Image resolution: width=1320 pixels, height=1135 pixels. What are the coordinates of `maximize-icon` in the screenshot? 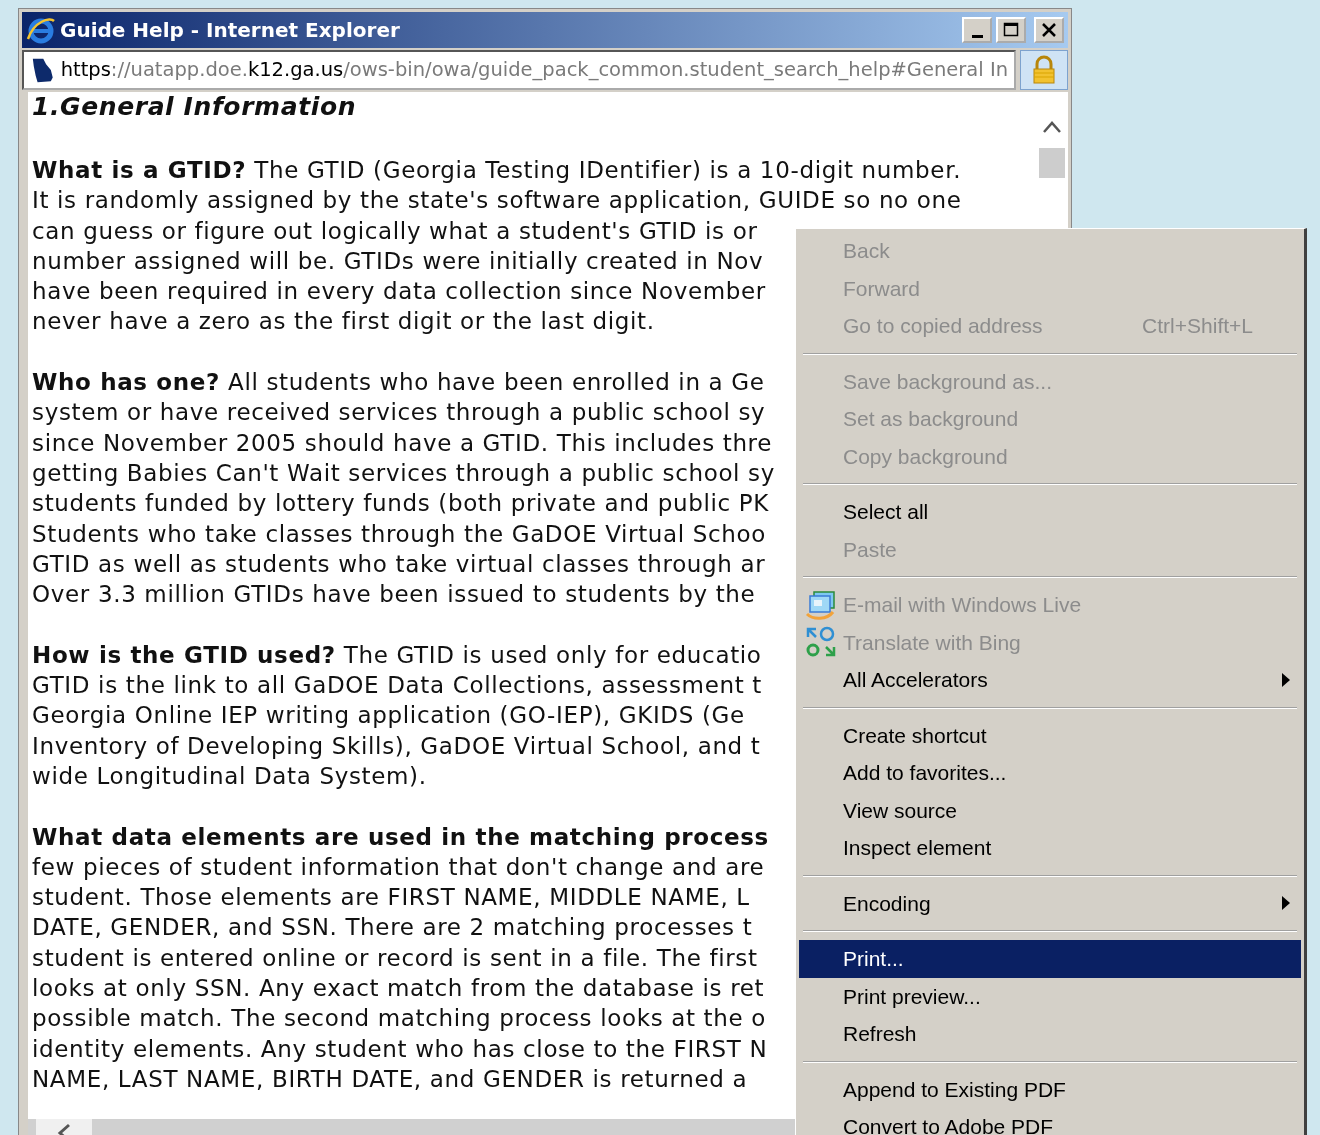 It's located at (1011, 30).